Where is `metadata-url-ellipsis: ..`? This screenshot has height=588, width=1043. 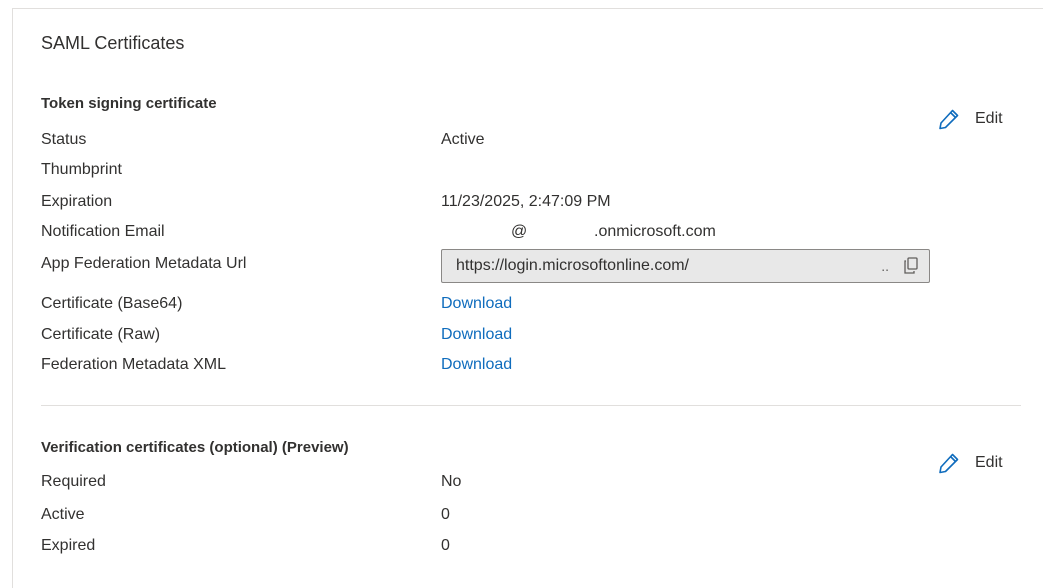
metadata-url-ellipsis: .. is located at coordinates (885, 266).